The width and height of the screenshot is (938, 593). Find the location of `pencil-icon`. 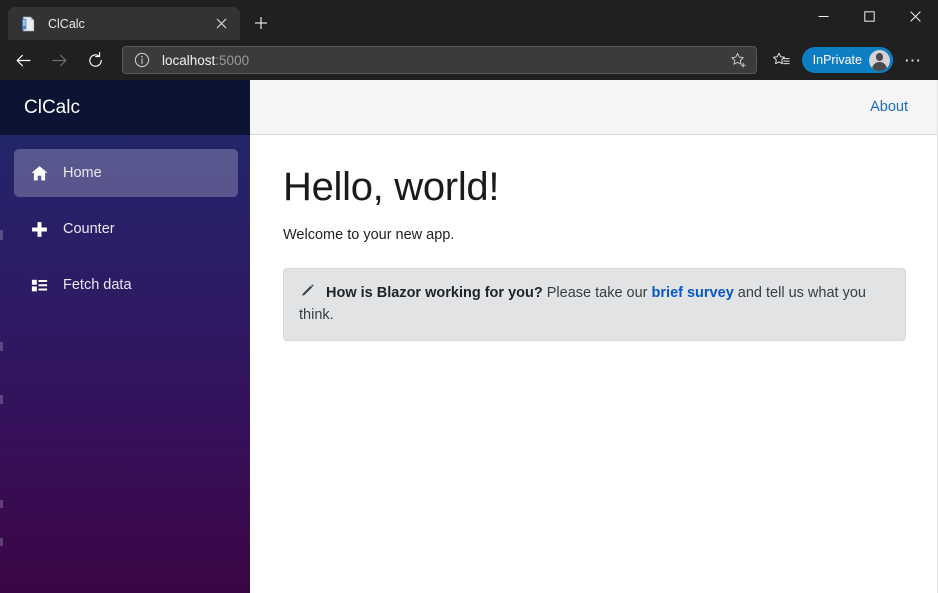

pencil-icon is located at coordinates (307, 291).